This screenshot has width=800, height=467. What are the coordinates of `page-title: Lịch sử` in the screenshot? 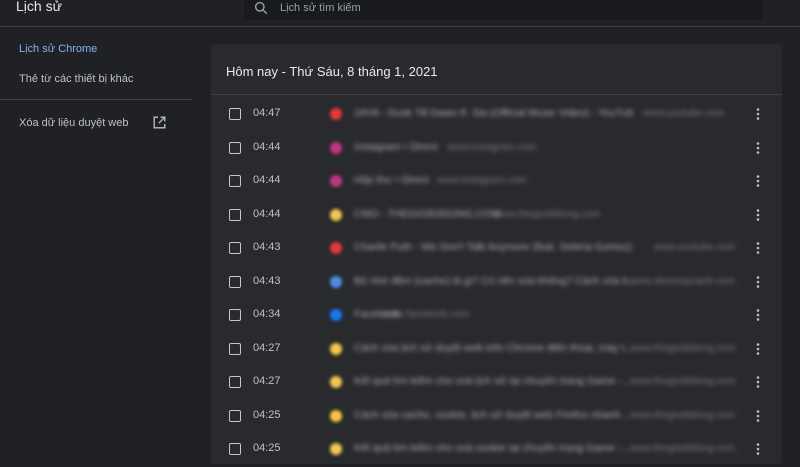 It's located at (39, 7).